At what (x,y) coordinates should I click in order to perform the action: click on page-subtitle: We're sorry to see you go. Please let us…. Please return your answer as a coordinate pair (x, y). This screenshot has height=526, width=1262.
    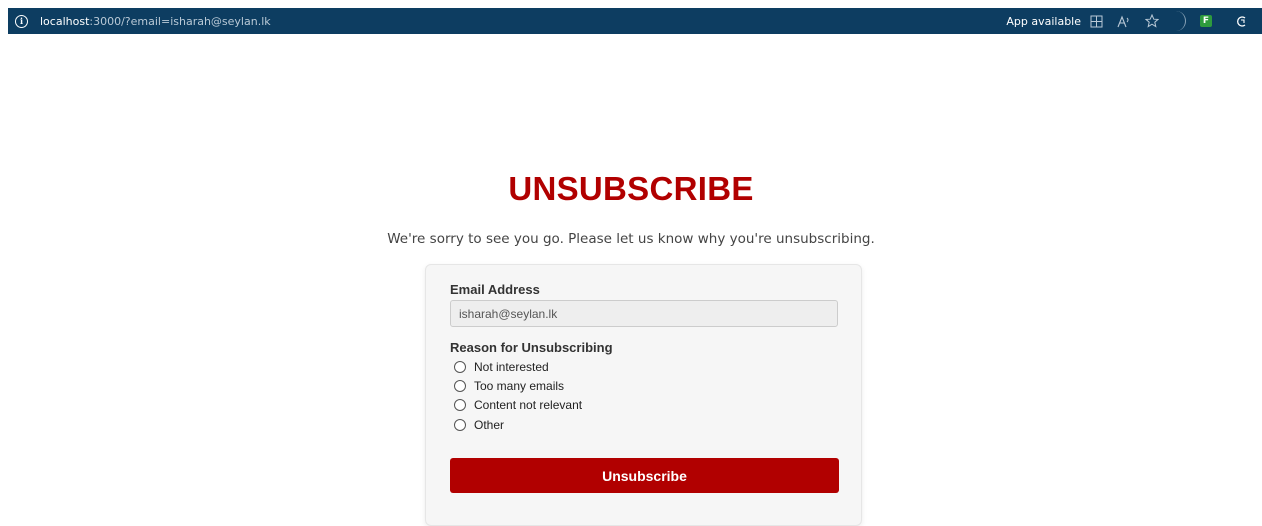
    Looking at the image, I should click on (631, 239).